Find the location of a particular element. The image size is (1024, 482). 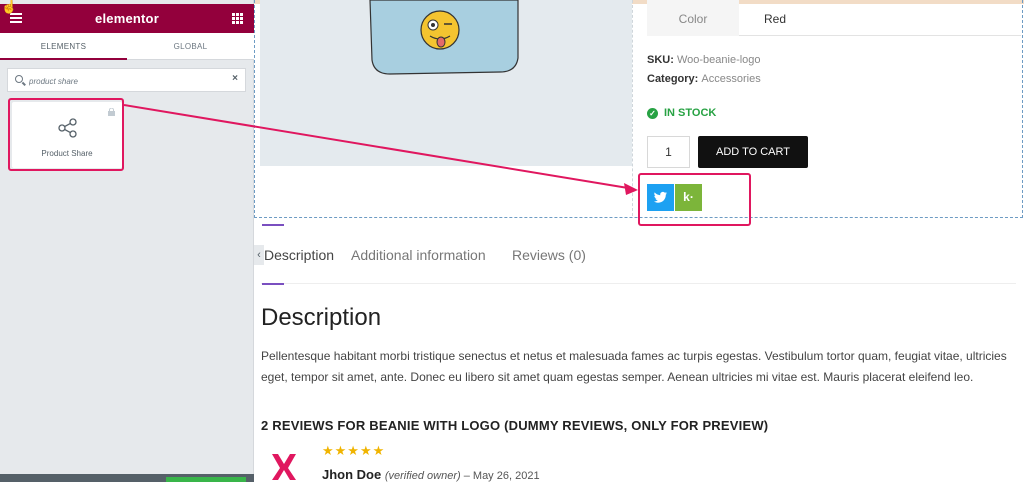

attribute-name: Color is located at coordinates (693, 19).